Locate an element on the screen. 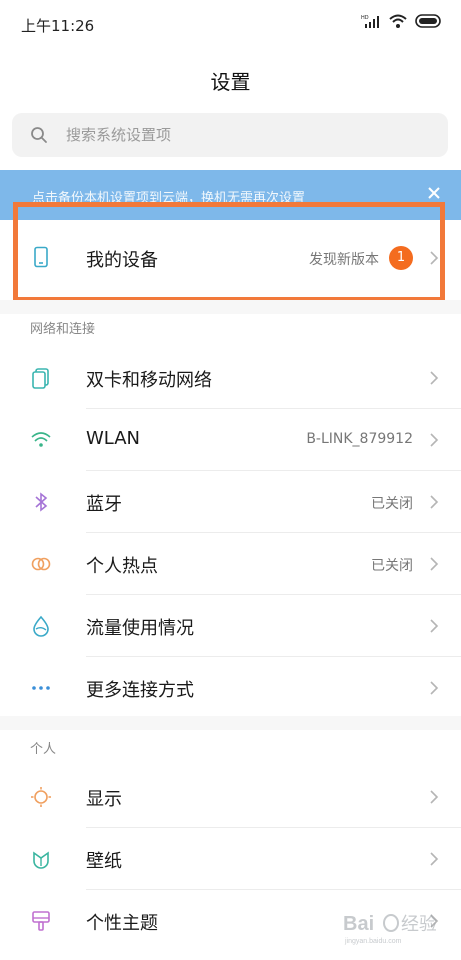 The width and height of the screenshot is (461, 960). banner-text: 点击备份本机设置项到云端，换机无需再次设置 is located at coordinates (169, 198).